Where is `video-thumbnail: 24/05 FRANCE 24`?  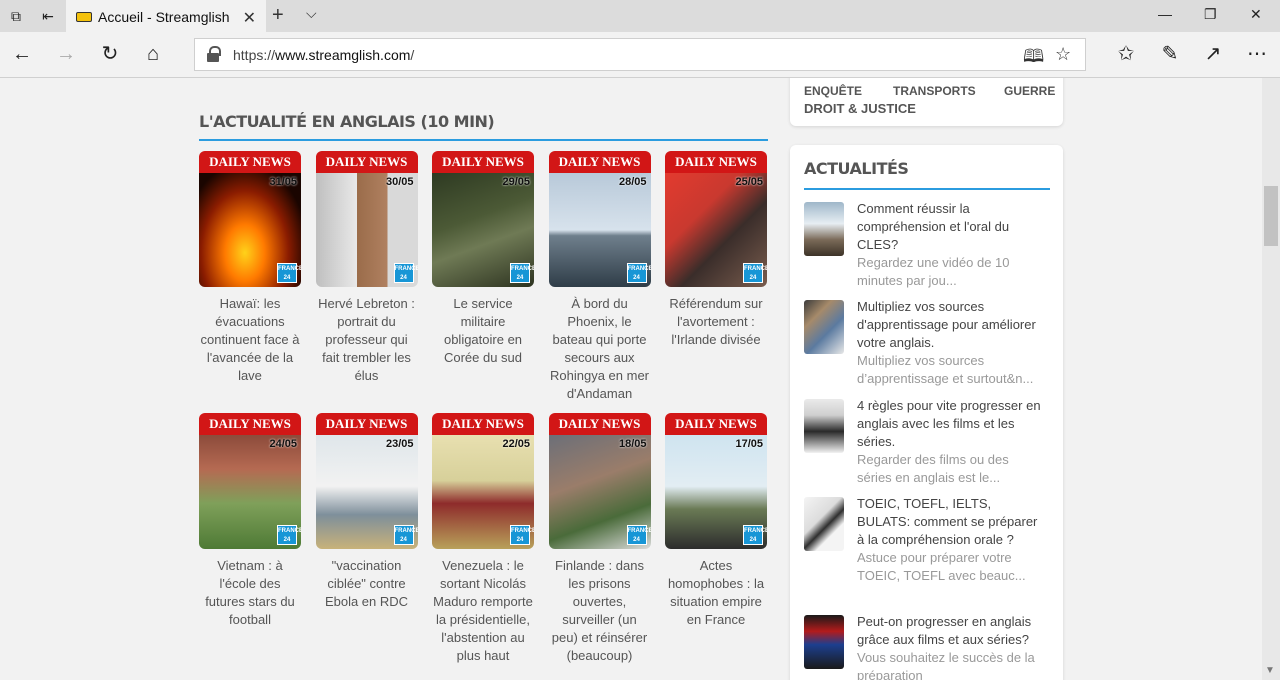 video-thumbnail: 24/05 FRANCE 24 is located at coordinates (250, 492).